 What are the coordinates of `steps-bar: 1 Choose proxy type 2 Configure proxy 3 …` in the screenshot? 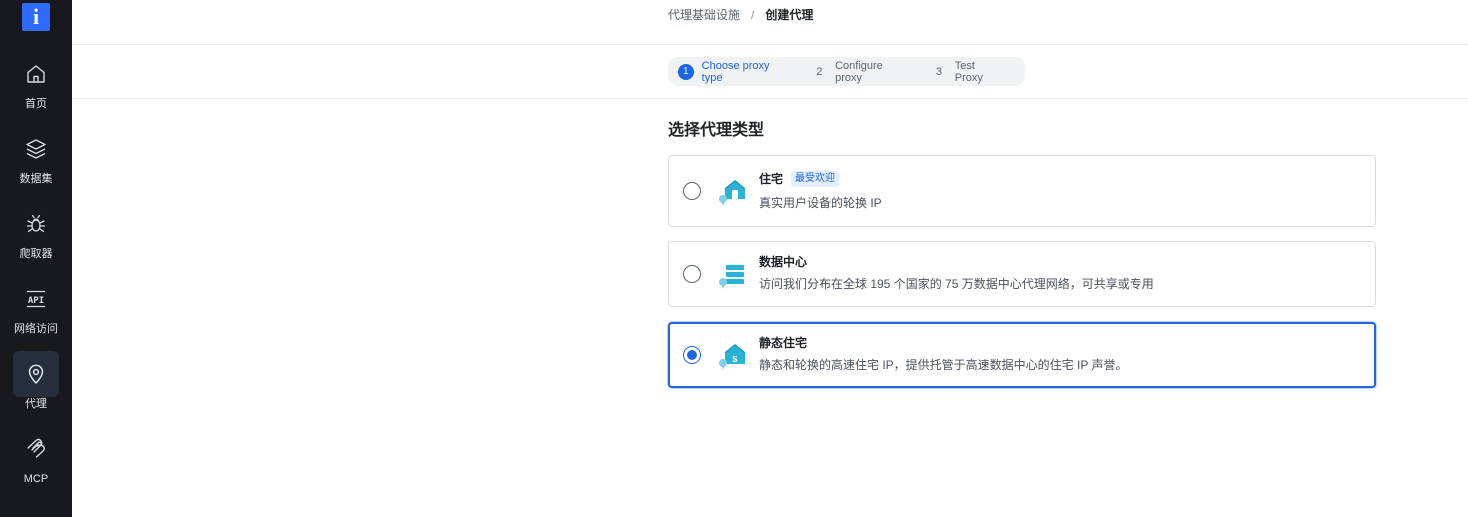 It's located at (770, 72).